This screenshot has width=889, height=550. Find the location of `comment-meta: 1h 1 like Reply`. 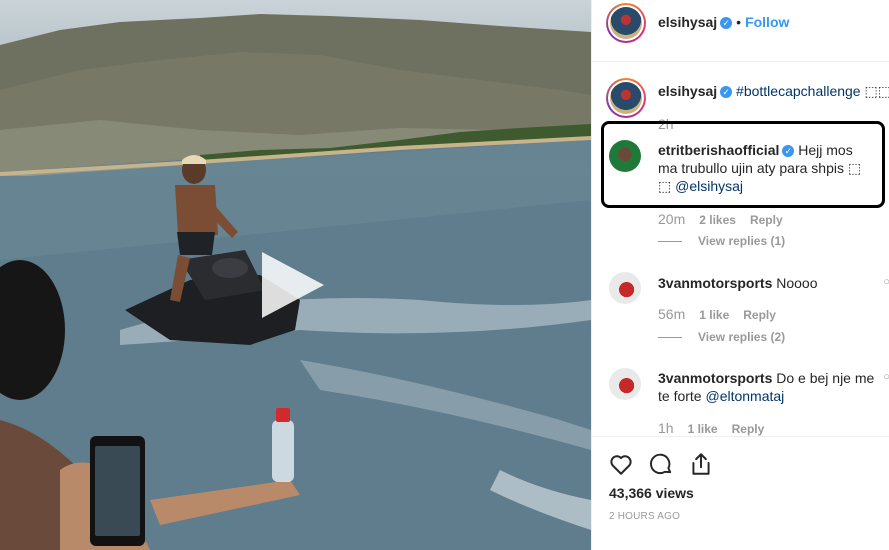

comment-meta: 1h 1 like Reply is located at coordinates (718, 428).